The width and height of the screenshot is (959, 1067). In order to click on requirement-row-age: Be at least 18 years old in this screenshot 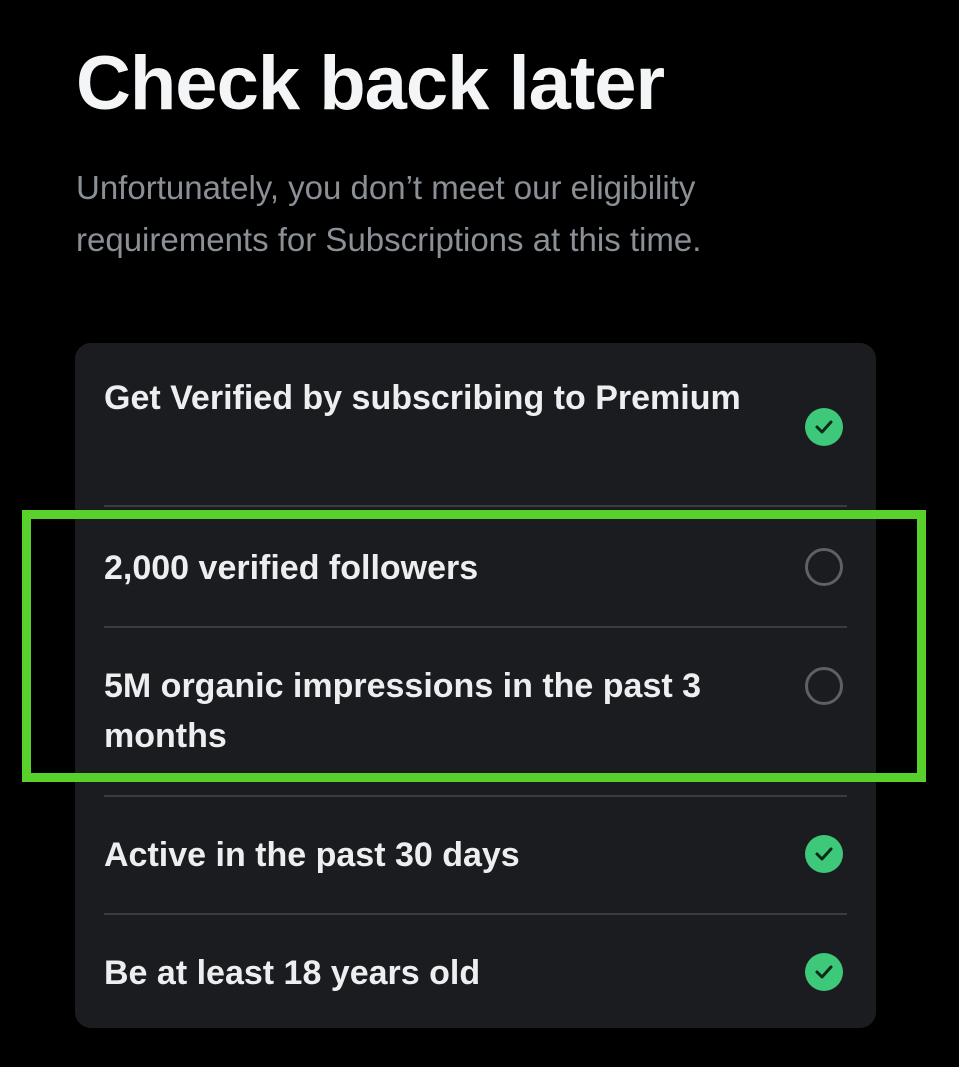, I will do `click(475, 973)`.